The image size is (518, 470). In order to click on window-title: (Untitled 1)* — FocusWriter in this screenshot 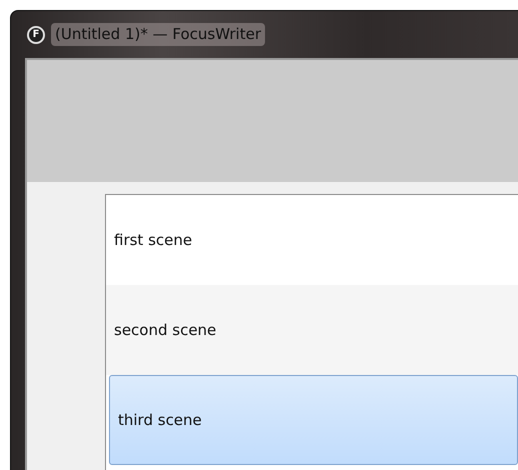, I will do `click(158, 34)`.